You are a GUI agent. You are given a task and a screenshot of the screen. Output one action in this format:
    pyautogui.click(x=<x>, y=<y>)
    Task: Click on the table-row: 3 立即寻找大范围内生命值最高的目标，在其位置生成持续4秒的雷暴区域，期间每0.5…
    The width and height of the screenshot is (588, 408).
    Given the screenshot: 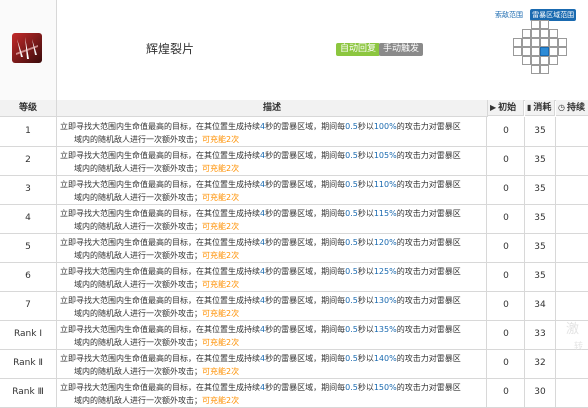 What is the action you would take?
    pyautogui.click(x=294, y=190)
    